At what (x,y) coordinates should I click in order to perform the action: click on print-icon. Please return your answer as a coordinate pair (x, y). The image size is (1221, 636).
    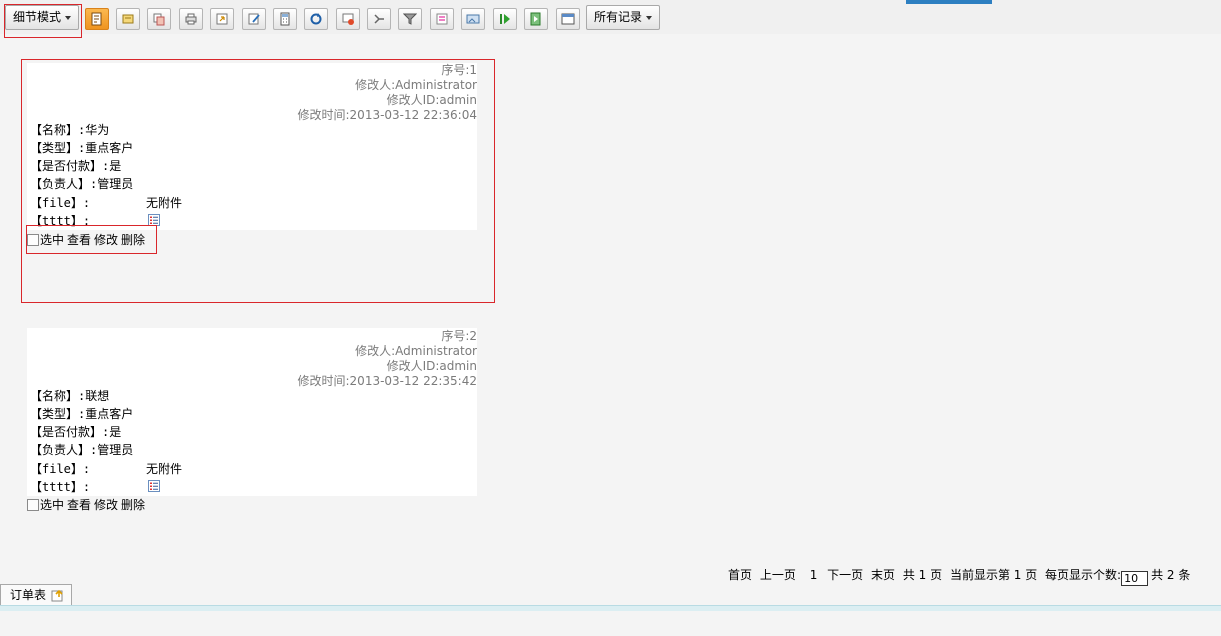
    Looking at the image, I should click on (191, 19).